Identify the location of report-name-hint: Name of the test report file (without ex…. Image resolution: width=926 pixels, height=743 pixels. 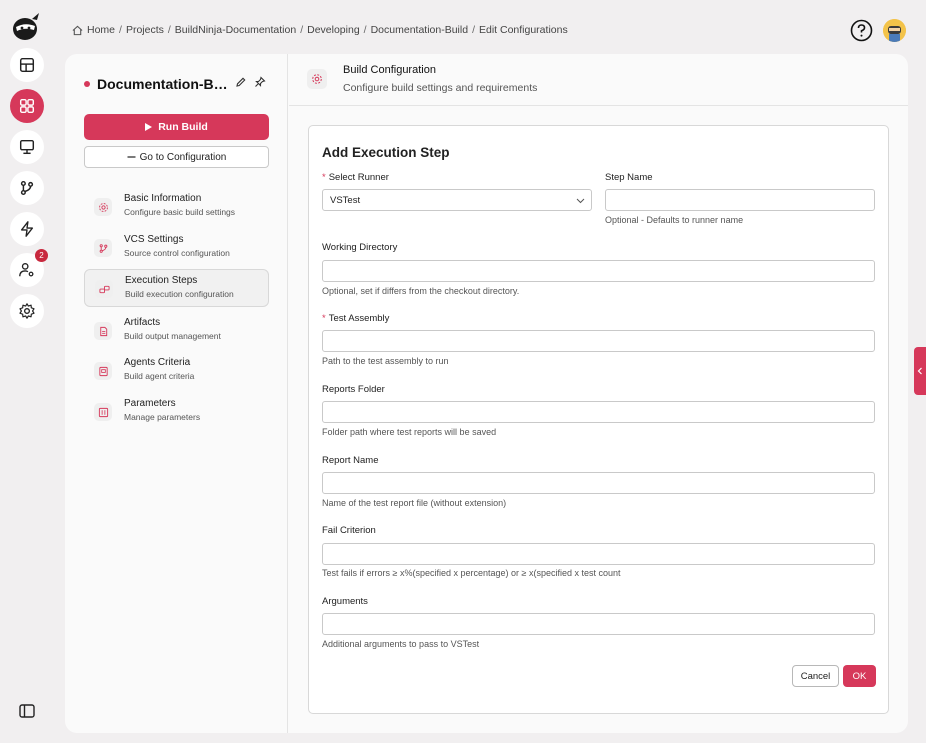
(414, 503).